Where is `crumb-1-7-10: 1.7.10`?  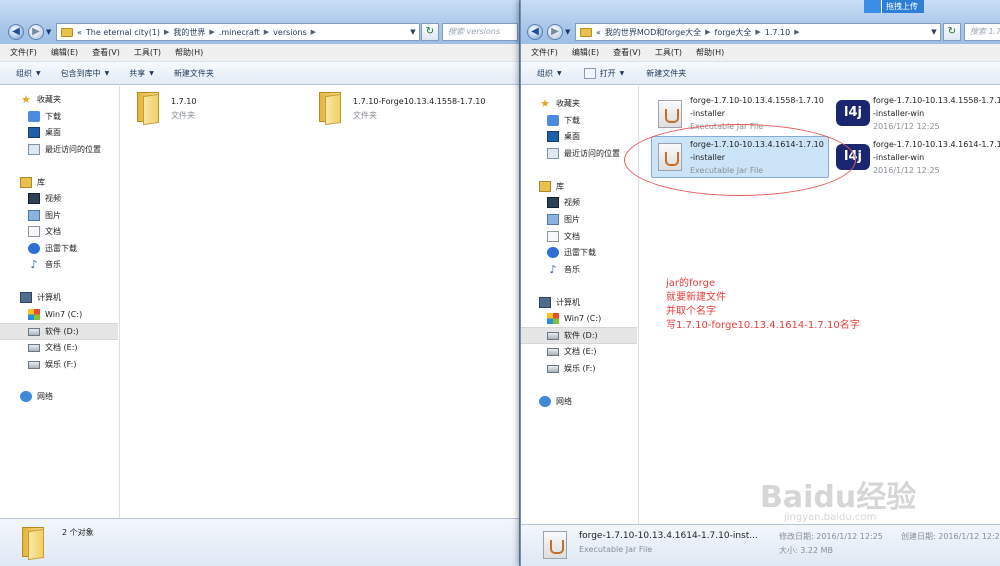
crumb-1-7-10: 1.7.10 is located at coordinates (777, 32).